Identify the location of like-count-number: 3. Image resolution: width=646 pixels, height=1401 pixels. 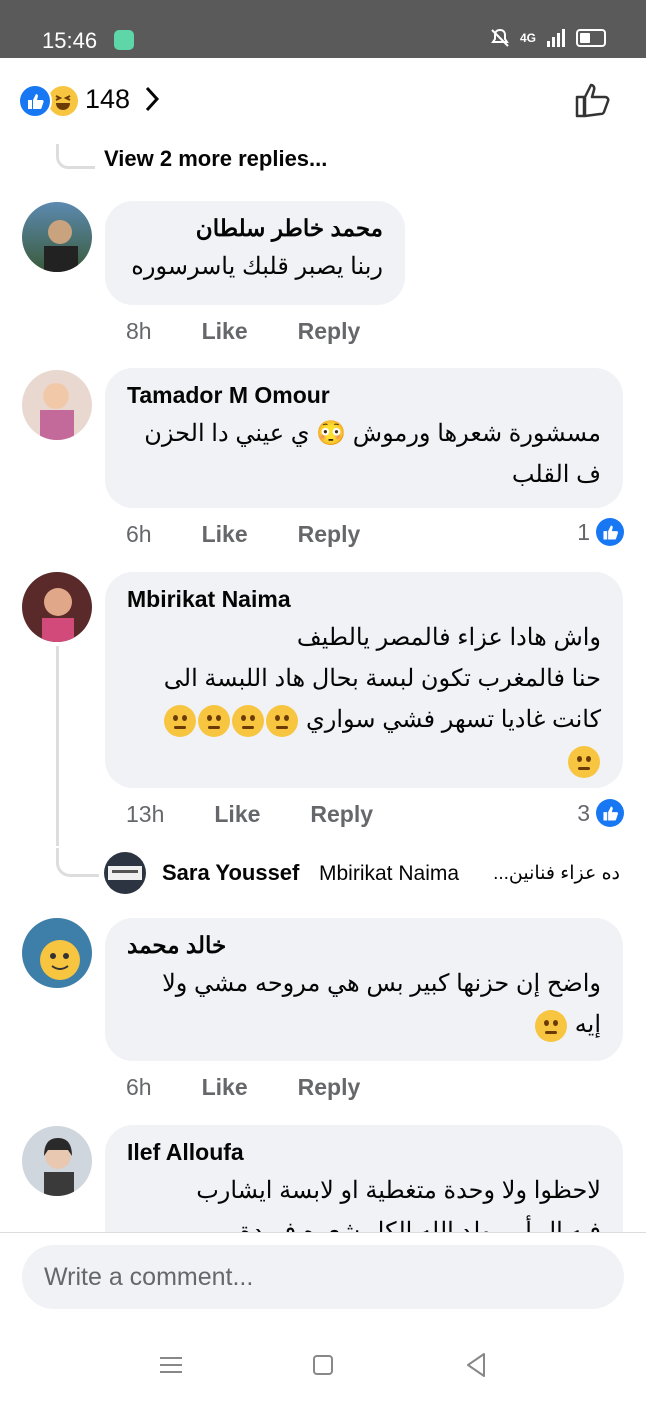
(583, 812).